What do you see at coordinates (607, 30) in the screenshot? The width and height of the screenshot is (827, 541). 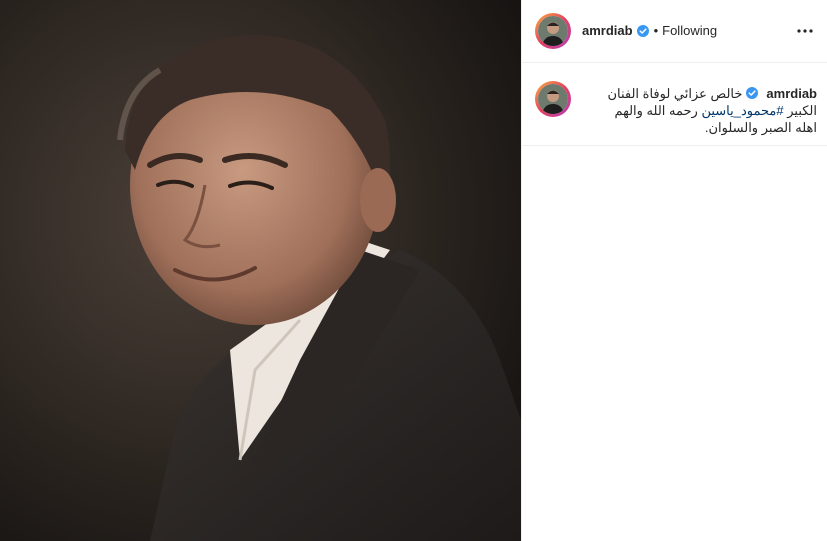 I see `header-username: amrdiab` at bounding box center [607, 30].